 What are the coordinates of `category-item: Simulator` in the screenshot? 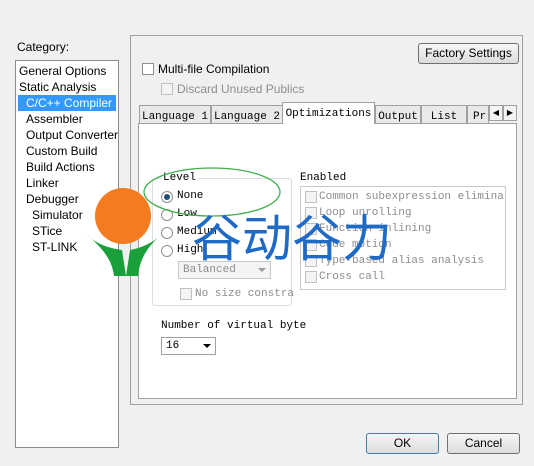 It's located at (67, 215).